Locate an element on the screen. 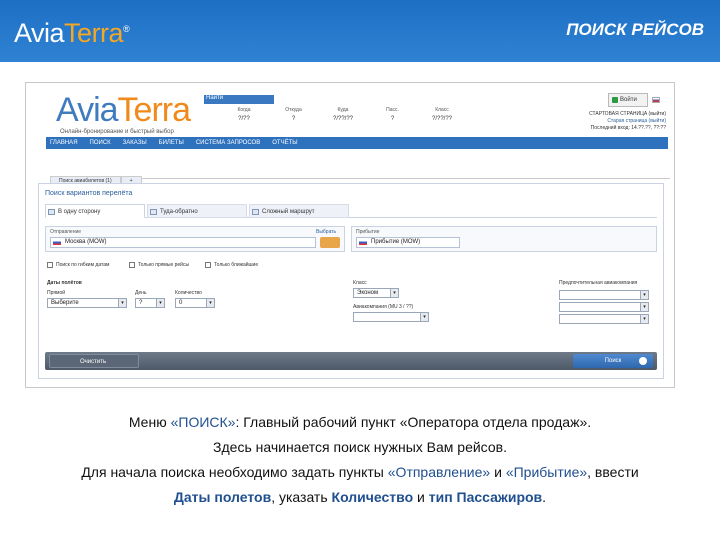 This screenshot has width=720, height=540. clear-button: Очистить is located at coordinates (94, 361).